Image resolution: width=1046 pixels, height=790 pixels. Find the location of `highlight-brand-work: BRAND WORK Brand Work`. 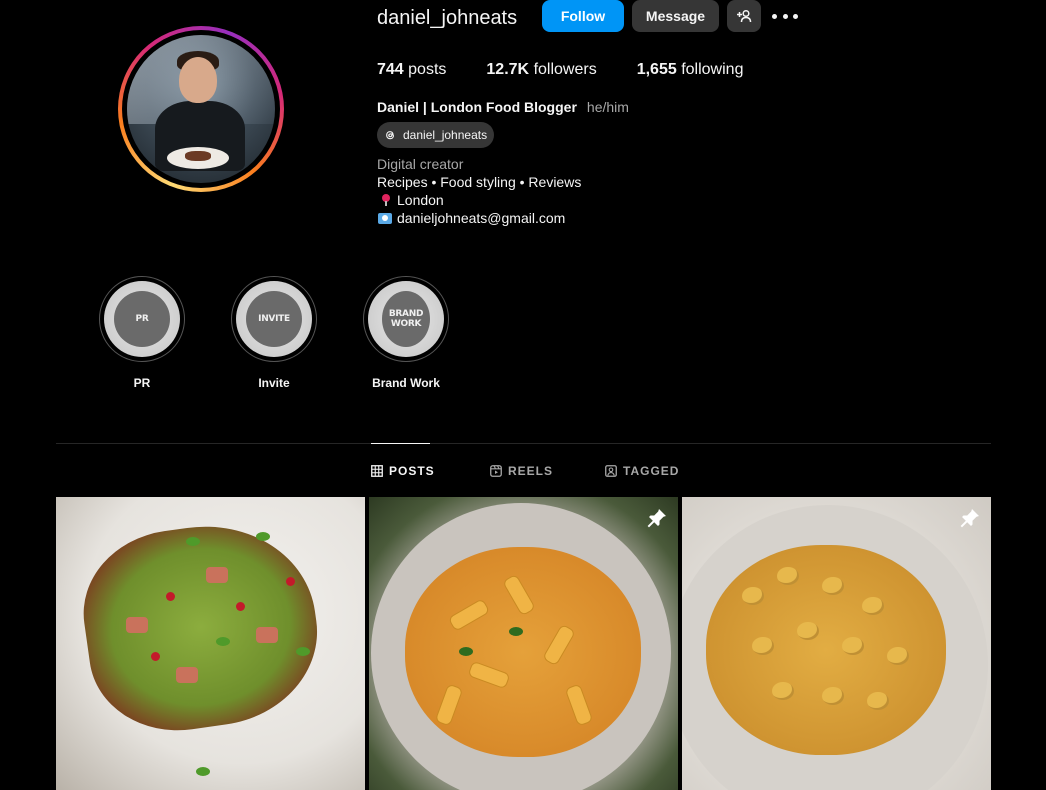

highlight-brand-work: BRAND WORK Brand Work is located at coordinates (406, 333).